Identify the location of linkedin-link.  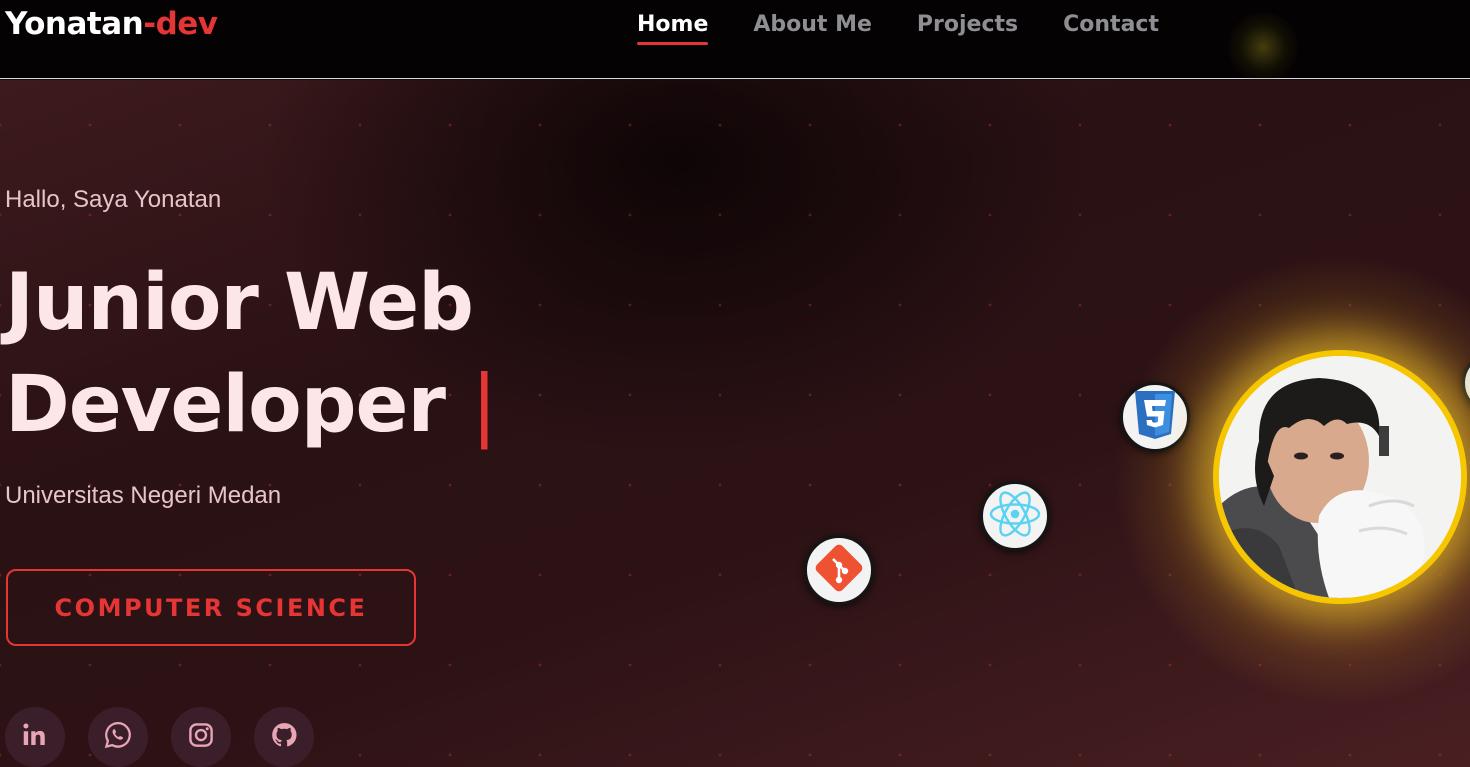
(35, 737).